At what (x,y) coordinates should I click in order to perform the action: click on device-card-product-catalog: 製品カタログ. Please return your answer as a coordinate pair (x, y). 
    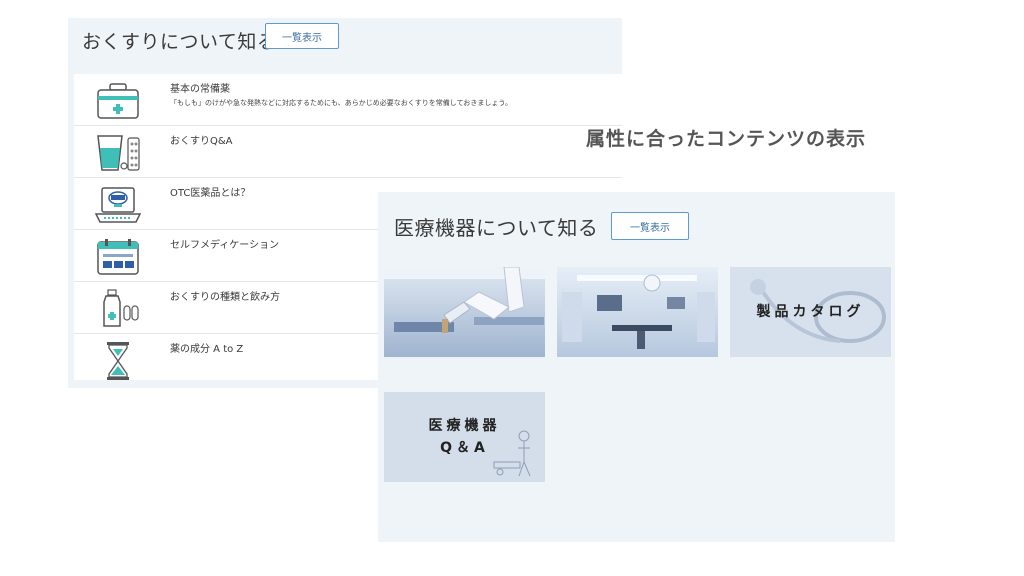
    Looking at the image, I should click on (810, 312).